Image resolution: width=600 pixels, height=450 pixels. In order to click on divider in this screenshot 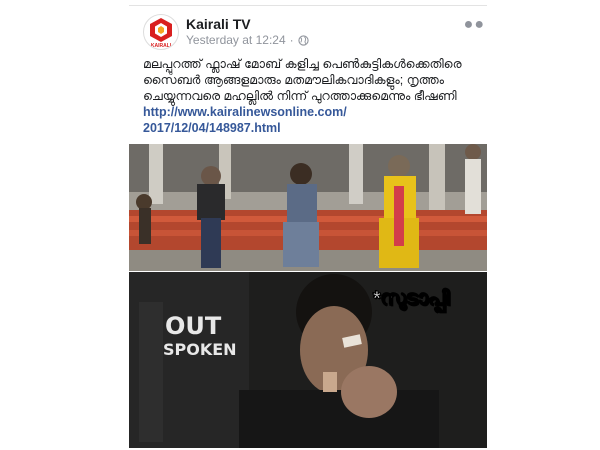, I will do `click(308, 5)`.